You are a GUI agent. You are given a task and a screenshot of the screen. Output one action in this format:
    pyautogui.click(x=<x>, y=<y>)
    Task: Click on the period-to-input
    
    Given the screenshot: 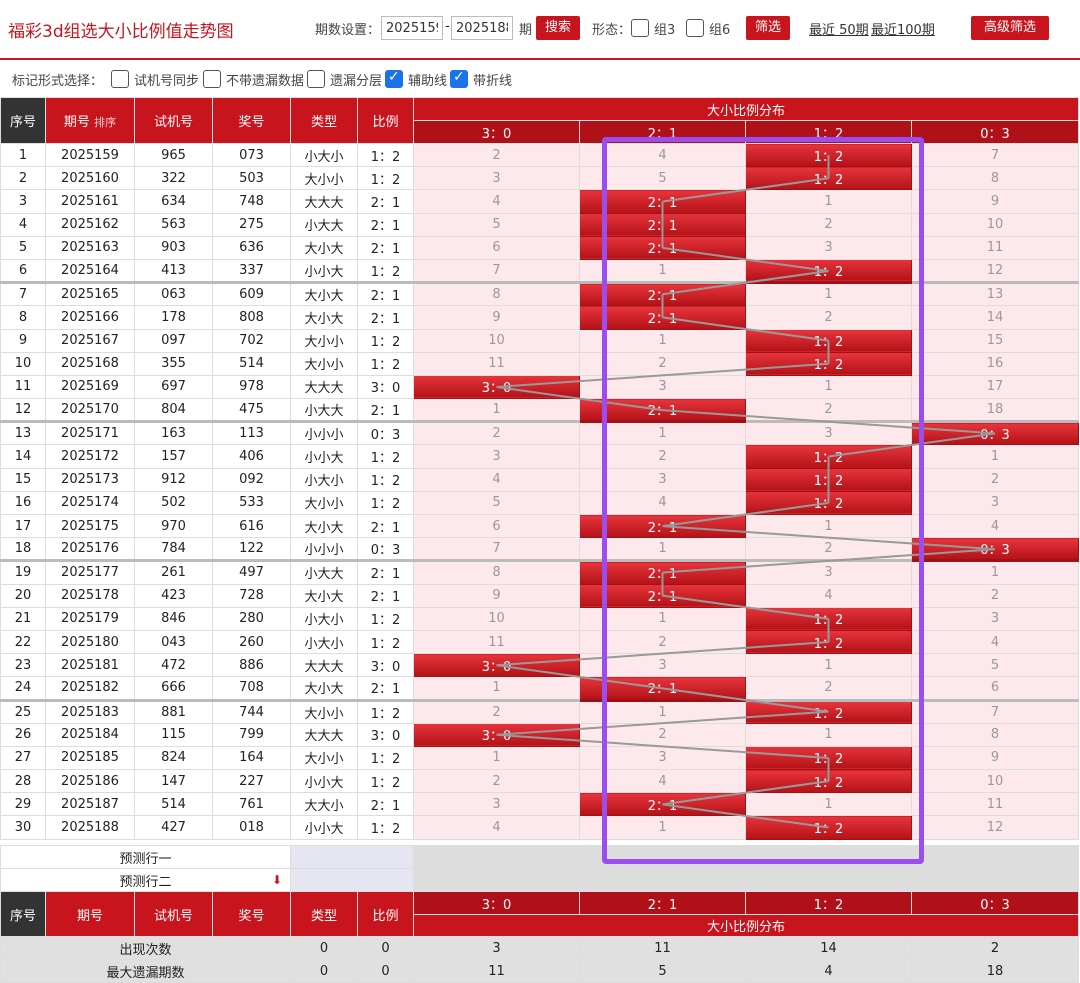 What is the action you would take?
    pyautogui.click(x=482, y=28)
    